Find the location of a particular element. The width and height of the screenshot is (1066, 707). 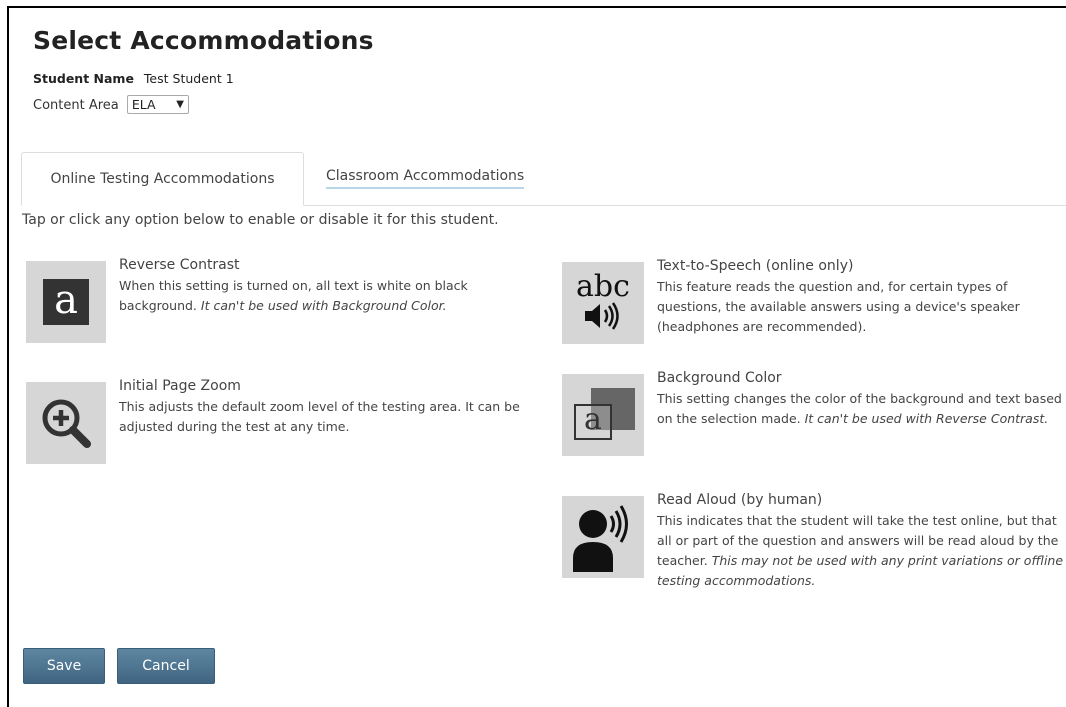

content-area-row: Content Area ELA ▼ is located at coordinates (111, 104).